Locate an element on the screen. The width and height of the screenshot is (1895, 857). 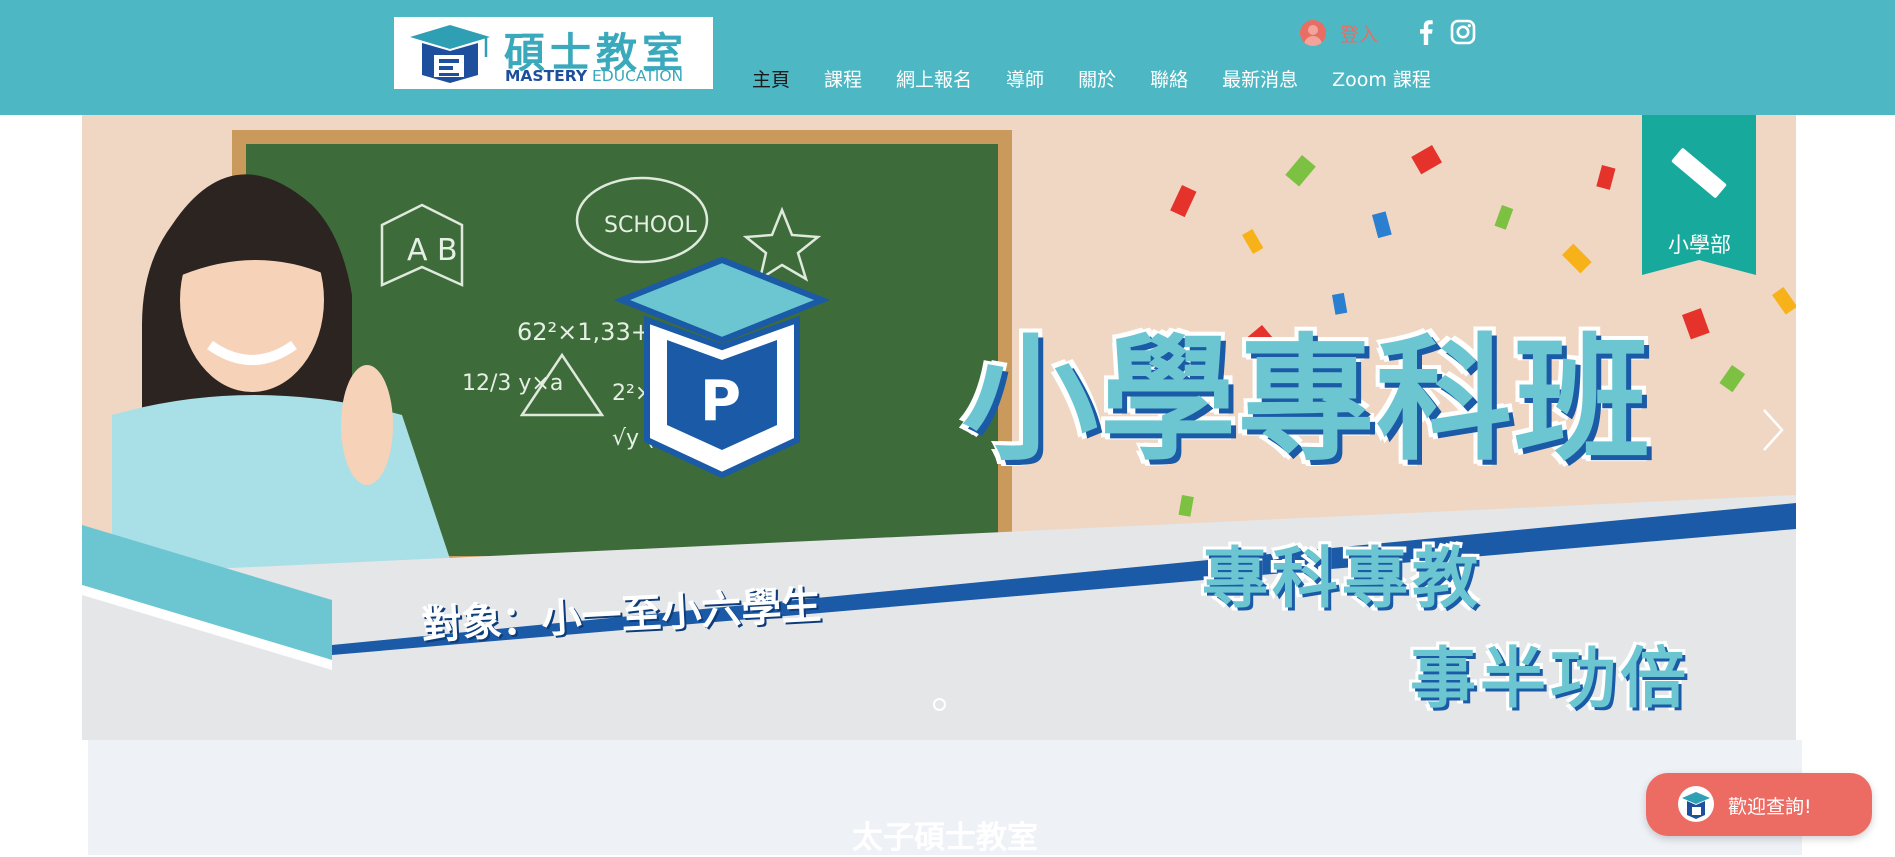
chat-enquiry-button: 歡迎查詢! is located at coordinates (1759, 804).